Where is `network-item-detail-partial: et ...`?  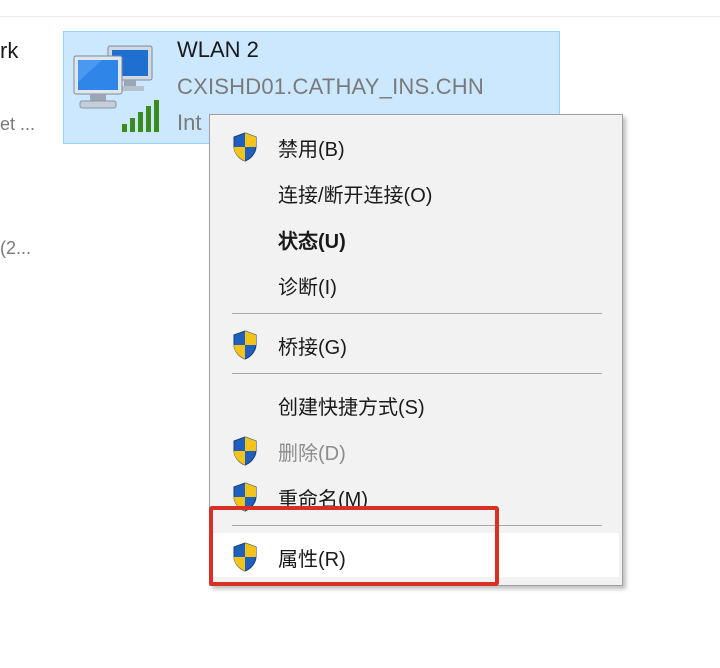 network-item-detail-partial: et ... is located at coordinates (18, 124).